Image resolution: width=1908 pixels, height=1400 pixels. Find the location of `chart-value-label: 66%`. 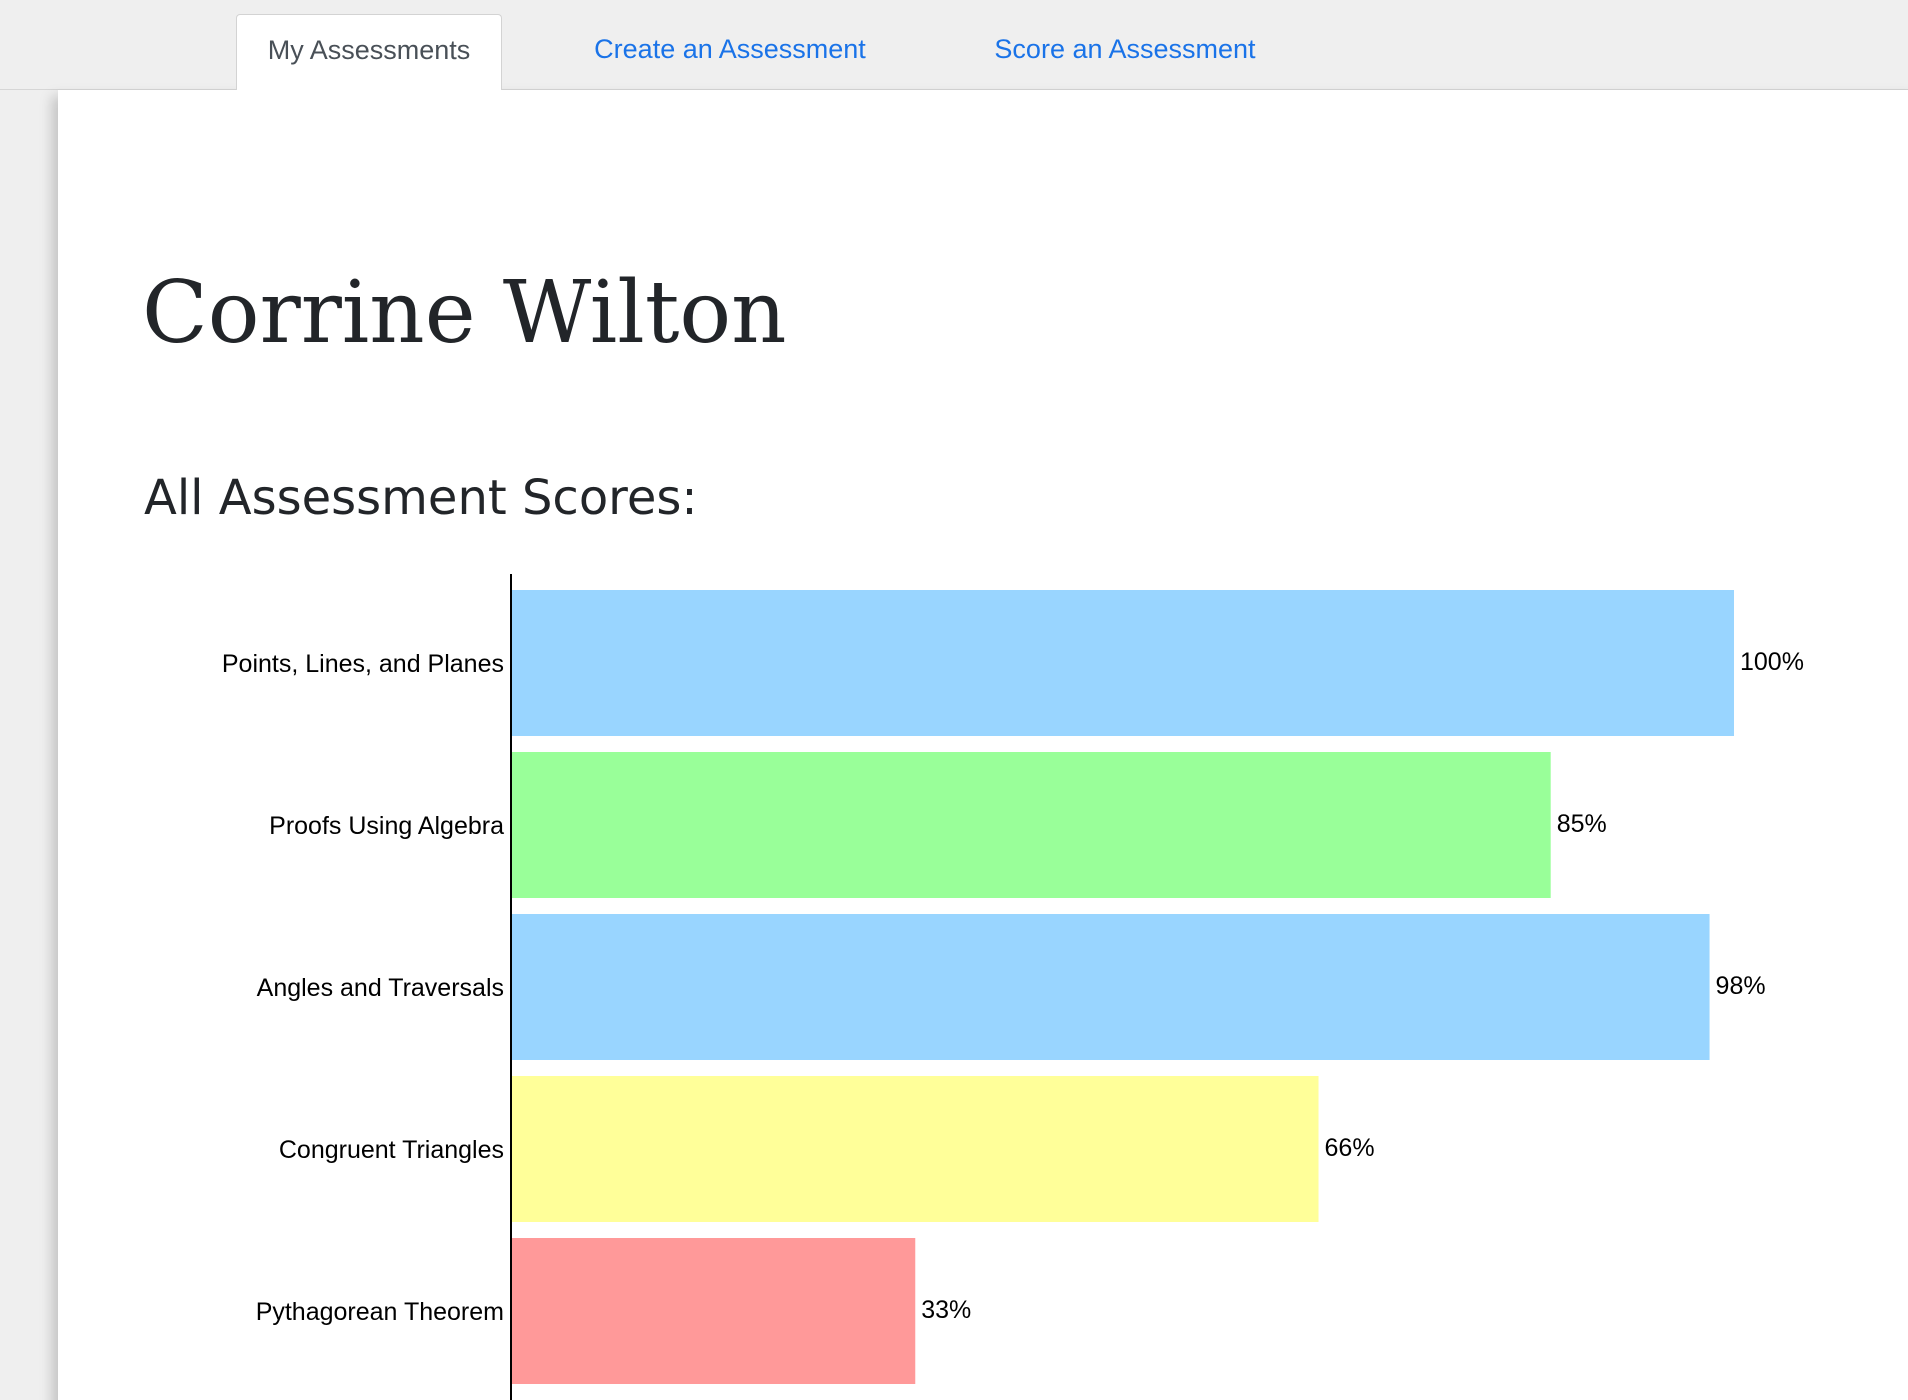

chart-value-label: 66% is located at coordinates (1350, 1148).